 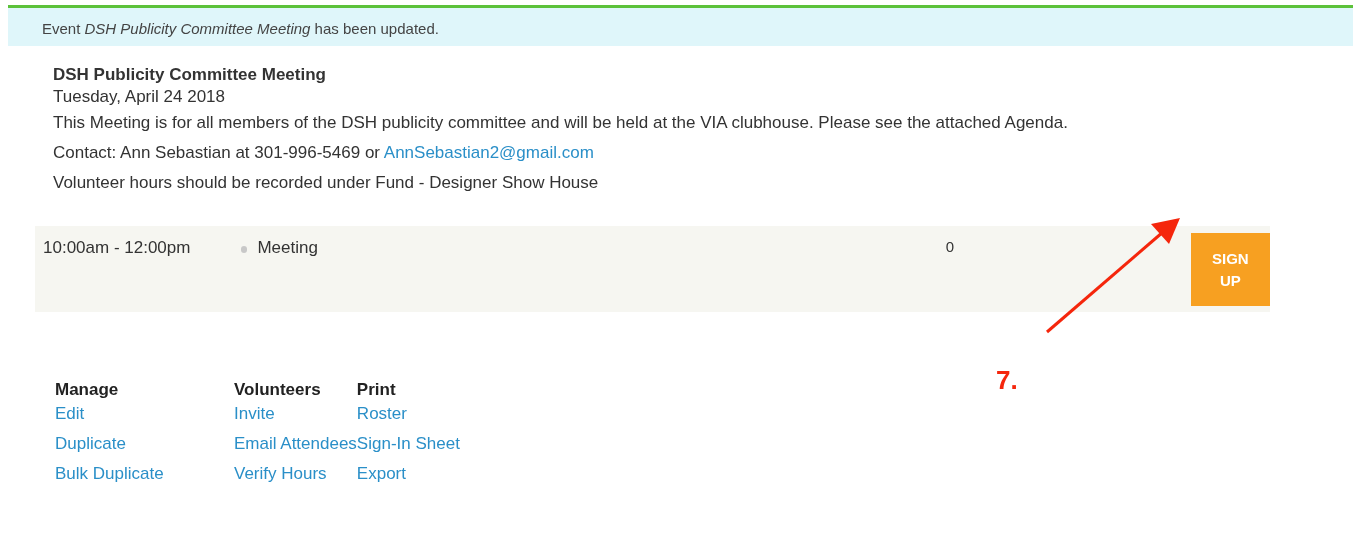 I want to click on event-date: Tuesday, April 24 2018, so click(x=139, y=97).